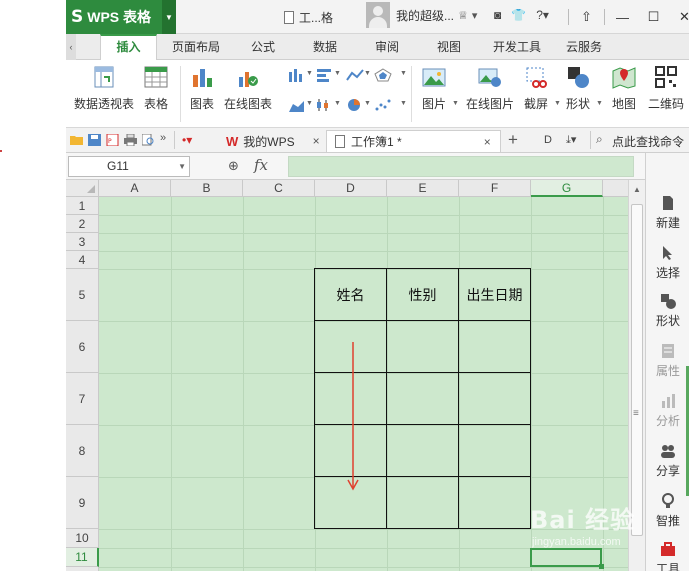  What do you see at coordinates (584, 47) in the screenshot?
I see `tab-cloud: 云服务` at bounding box center [584, 47].